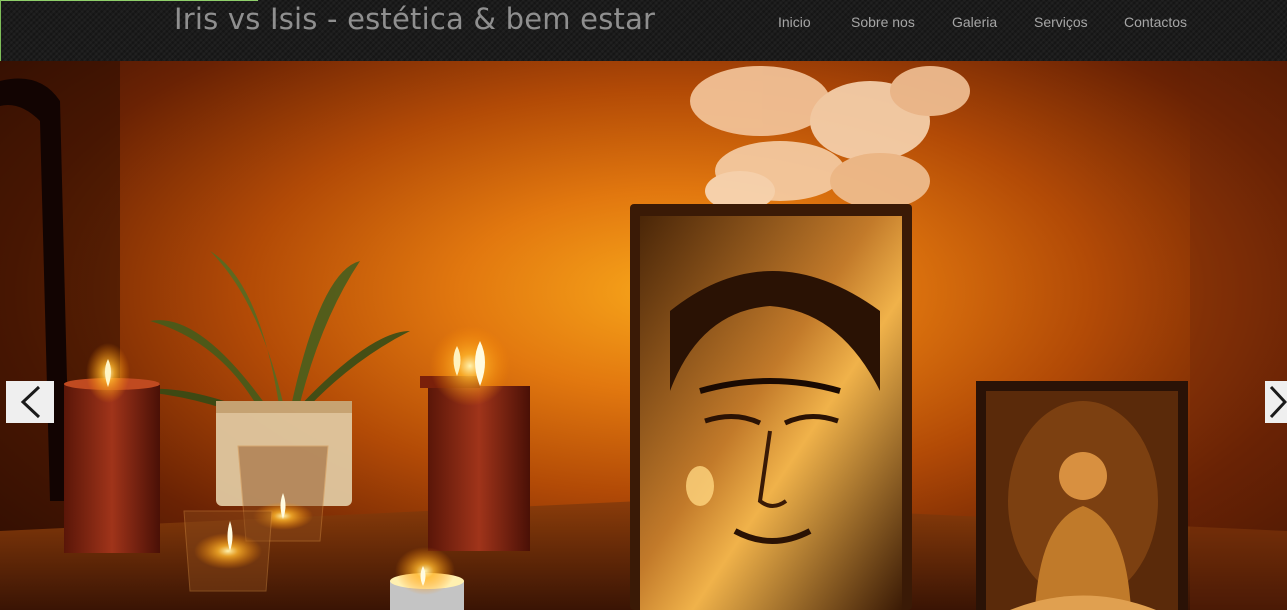 This screenshot has width=1287, height=610. I want to click on nav-item-servicos: Serviços, so click(1061, 22).